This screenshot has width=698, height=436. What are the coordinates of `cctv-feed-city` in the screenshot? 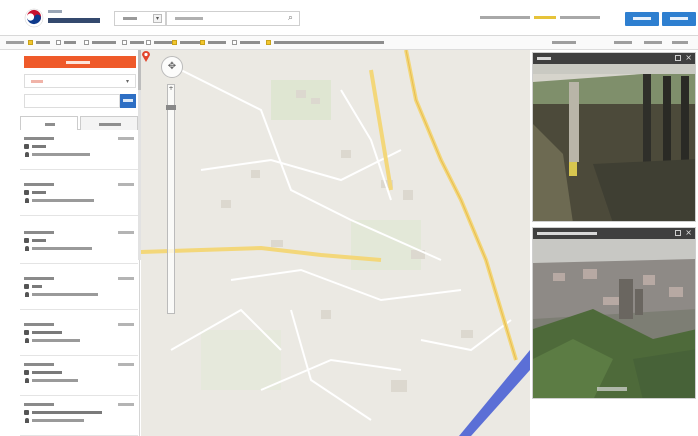 It's located at (614, 318).